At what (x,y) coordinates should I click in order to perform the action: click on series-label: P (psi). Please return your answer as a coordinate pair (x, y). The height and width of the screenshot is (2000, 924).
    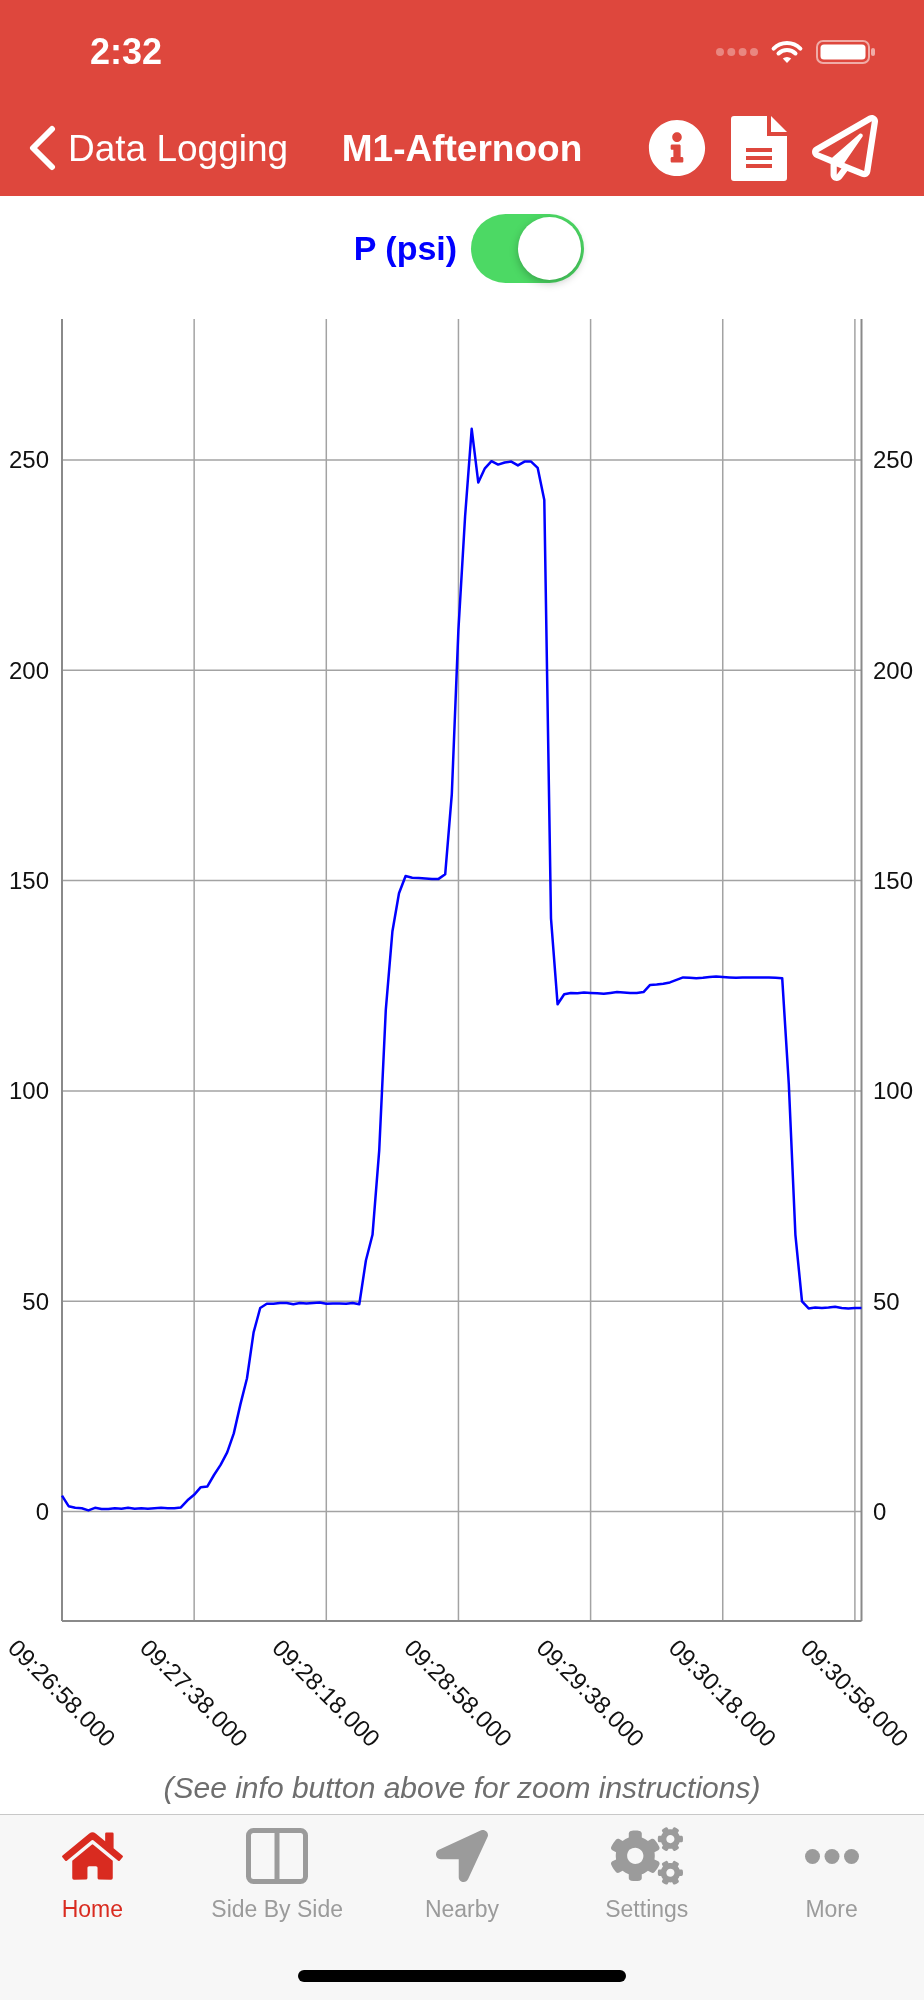
    Looking at the image, I should click on (405, 248).